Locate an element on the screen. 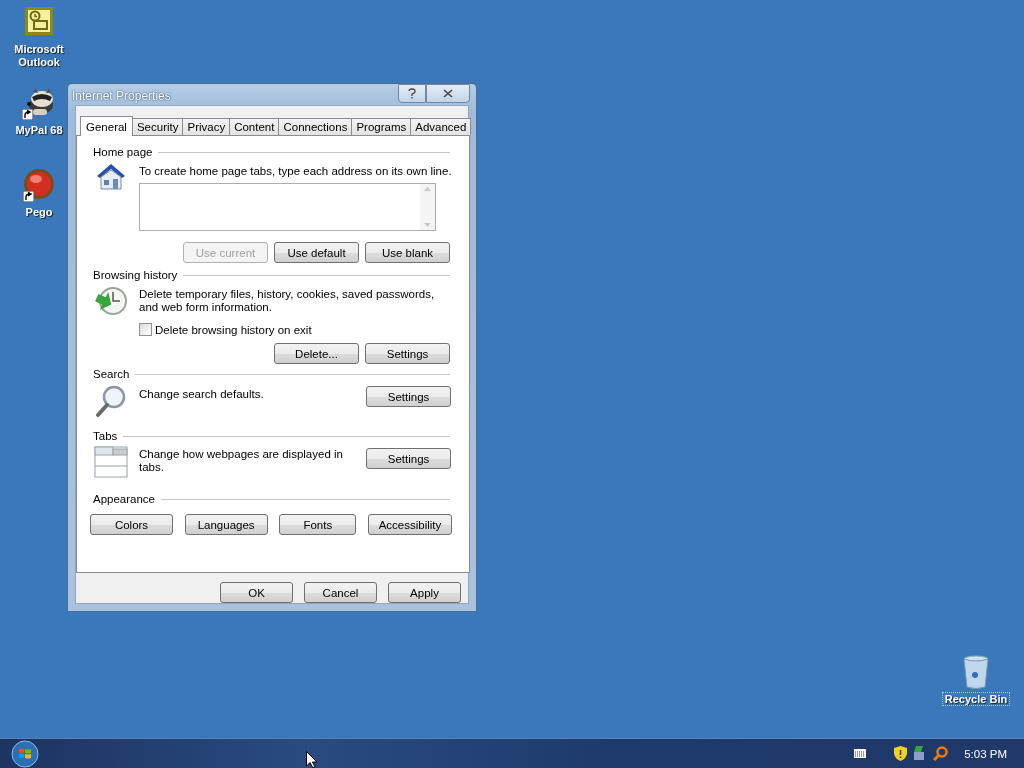 This screenshot has width=1024, height=768. description-text: Change how webpages are displayed in tabs. is located at coordinates (241, 460).